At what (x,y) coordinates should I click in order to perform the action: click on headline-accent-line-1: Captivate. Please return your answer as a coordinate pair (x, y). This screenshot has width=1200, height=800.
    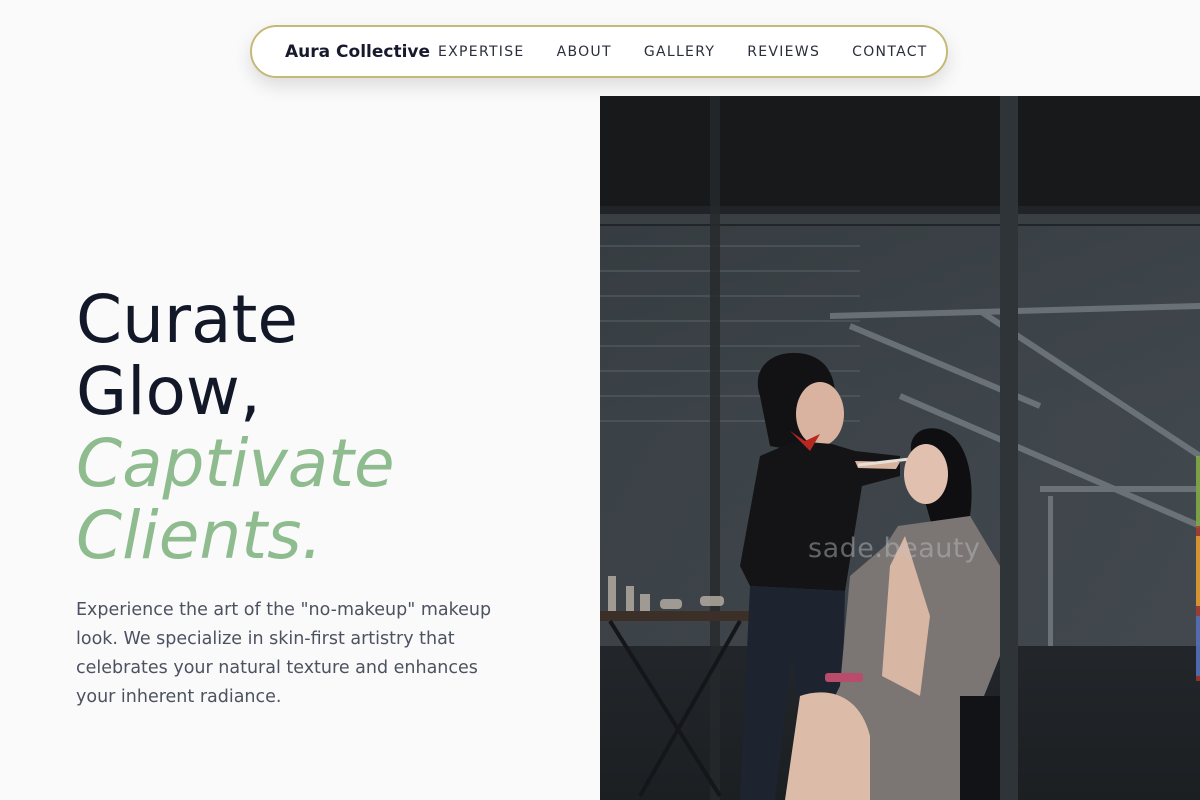
    Looking at the image, I should click on (235, 463).